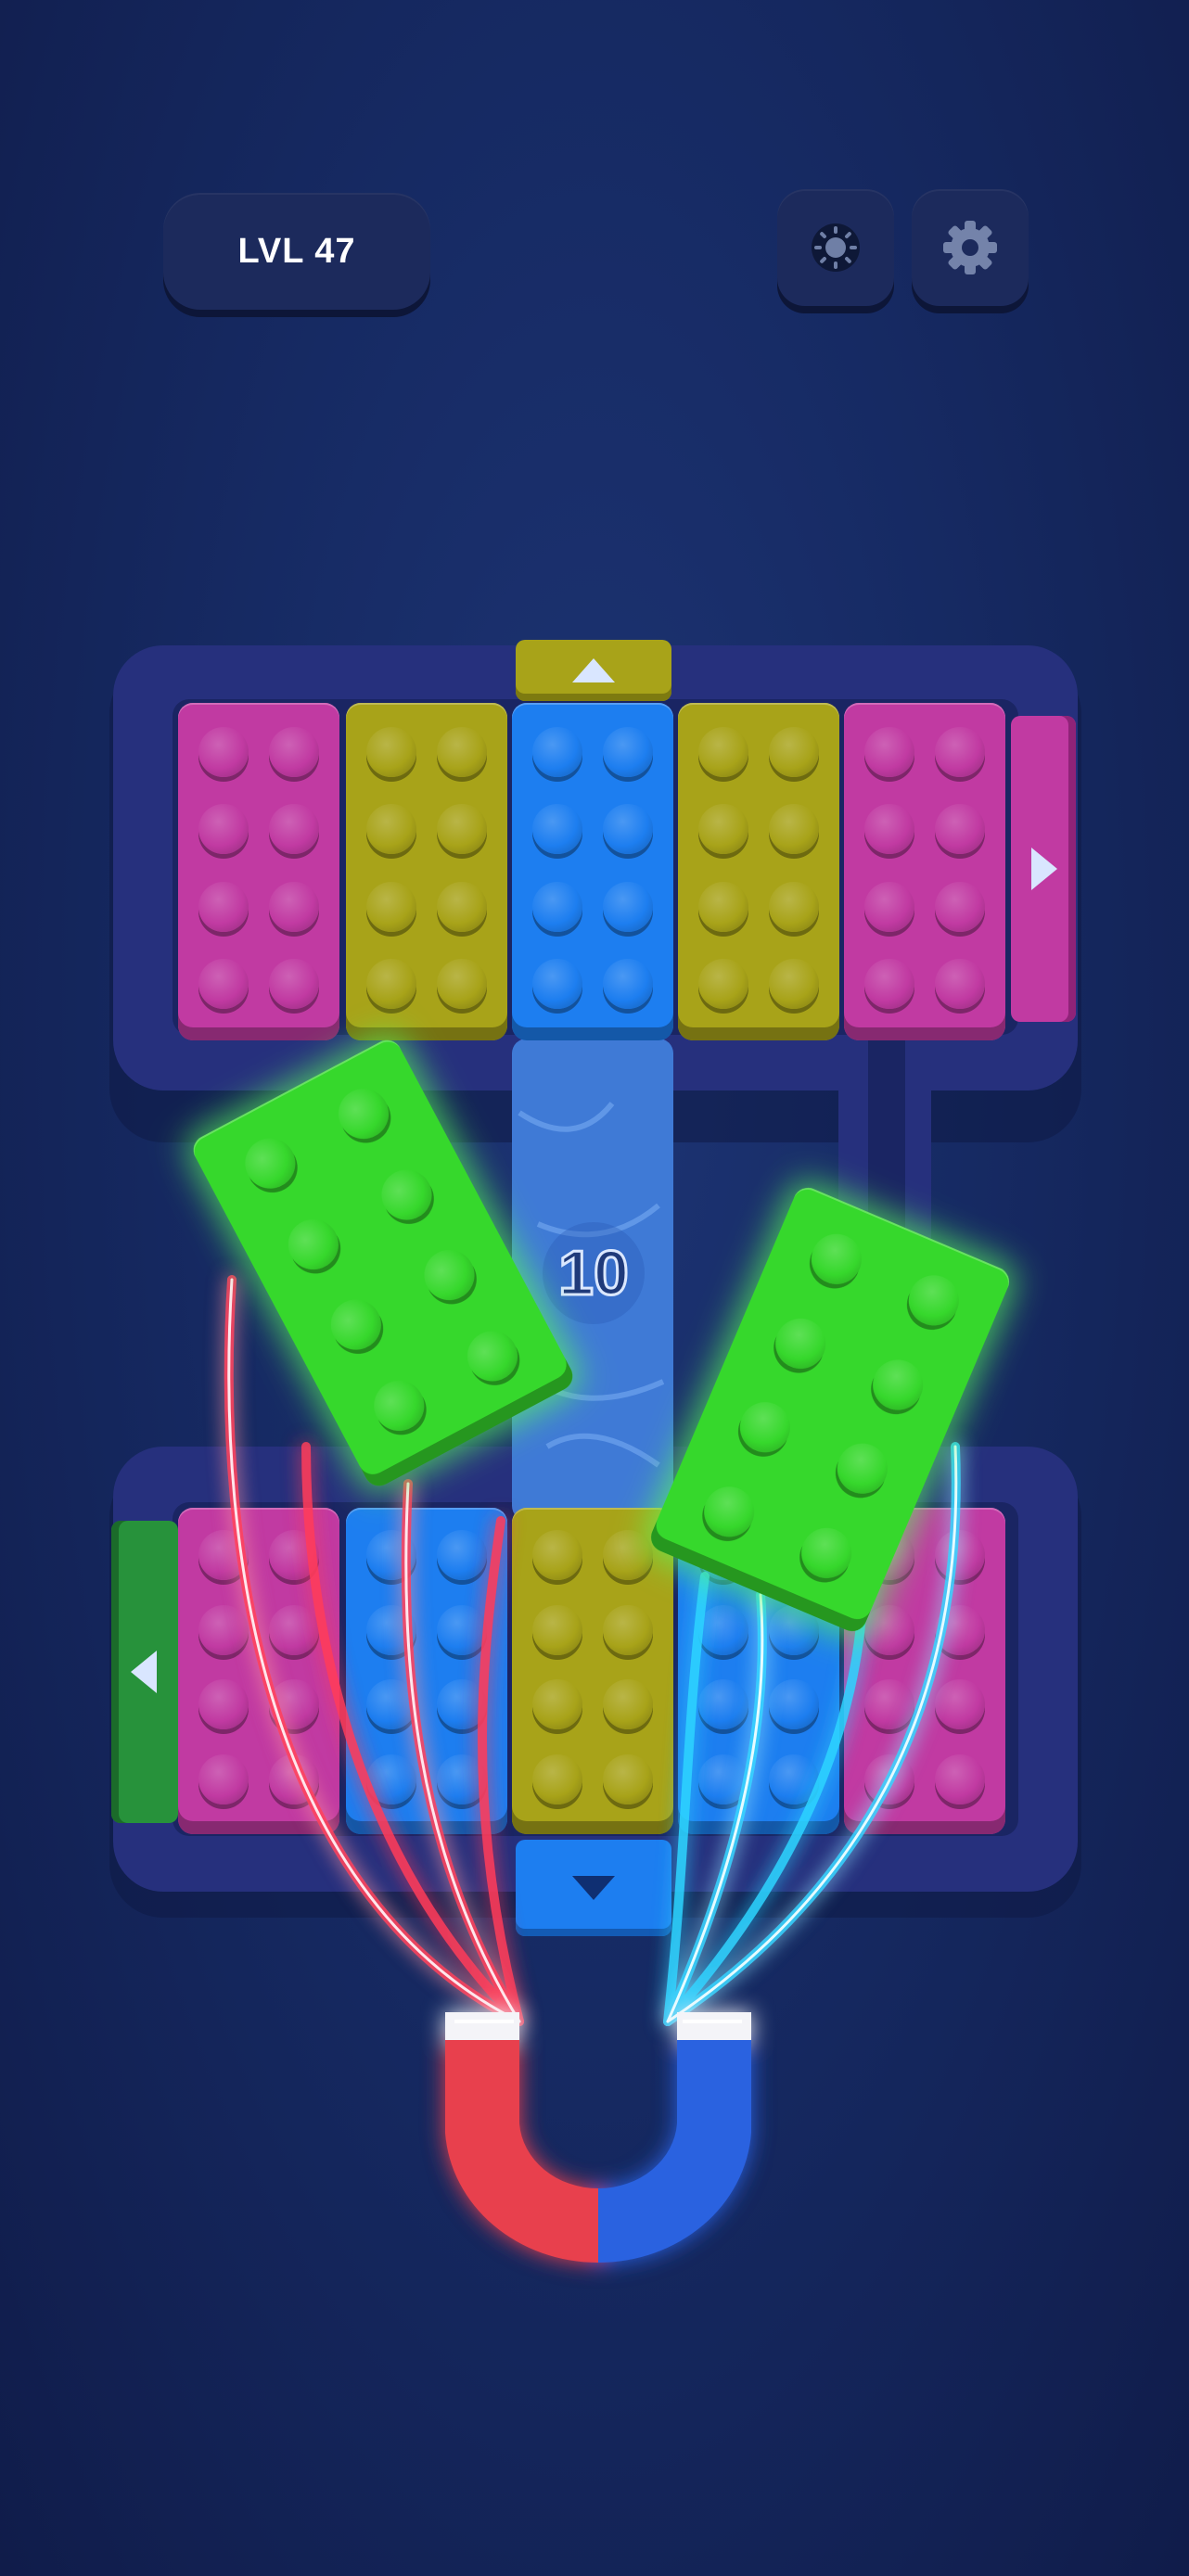  Describe the element at coordinates (598, 2124) in the screenshot. I see `magnet-icon` at that location.